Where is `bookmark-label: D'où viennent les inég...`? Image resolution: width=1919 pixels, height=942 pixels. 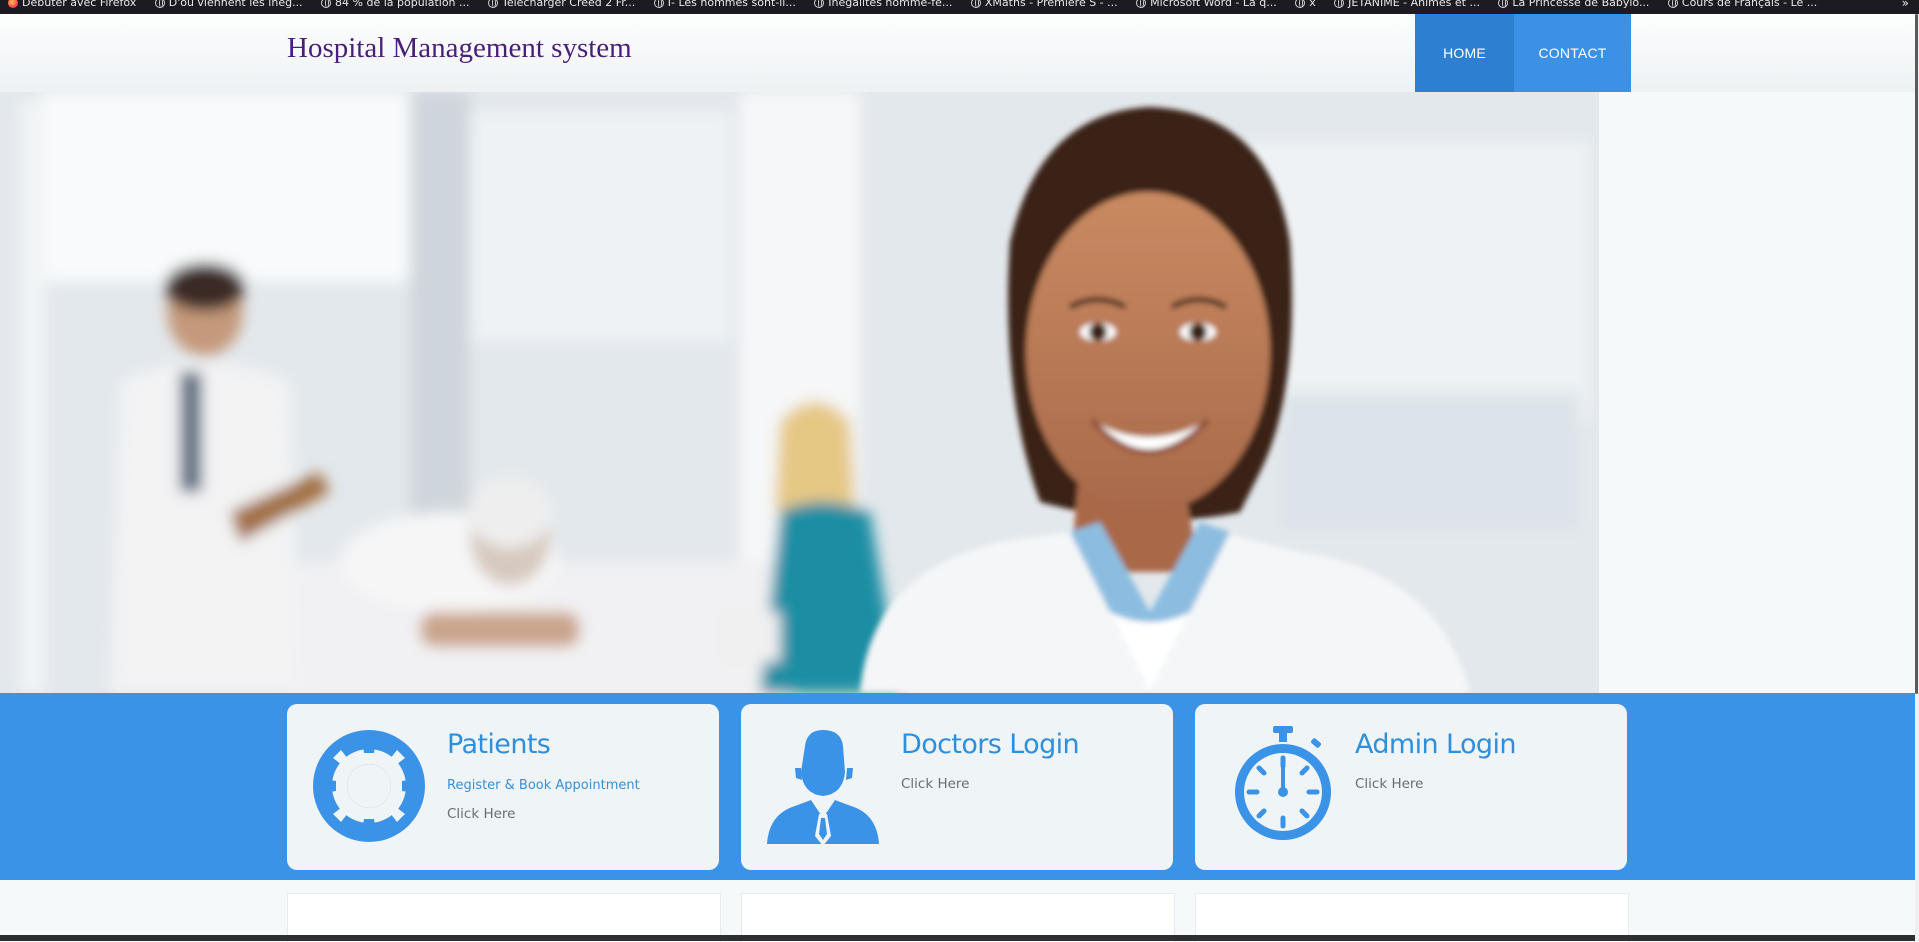
bookmark-label: D'où viennent les inég... is located at coordinates (235, 4).